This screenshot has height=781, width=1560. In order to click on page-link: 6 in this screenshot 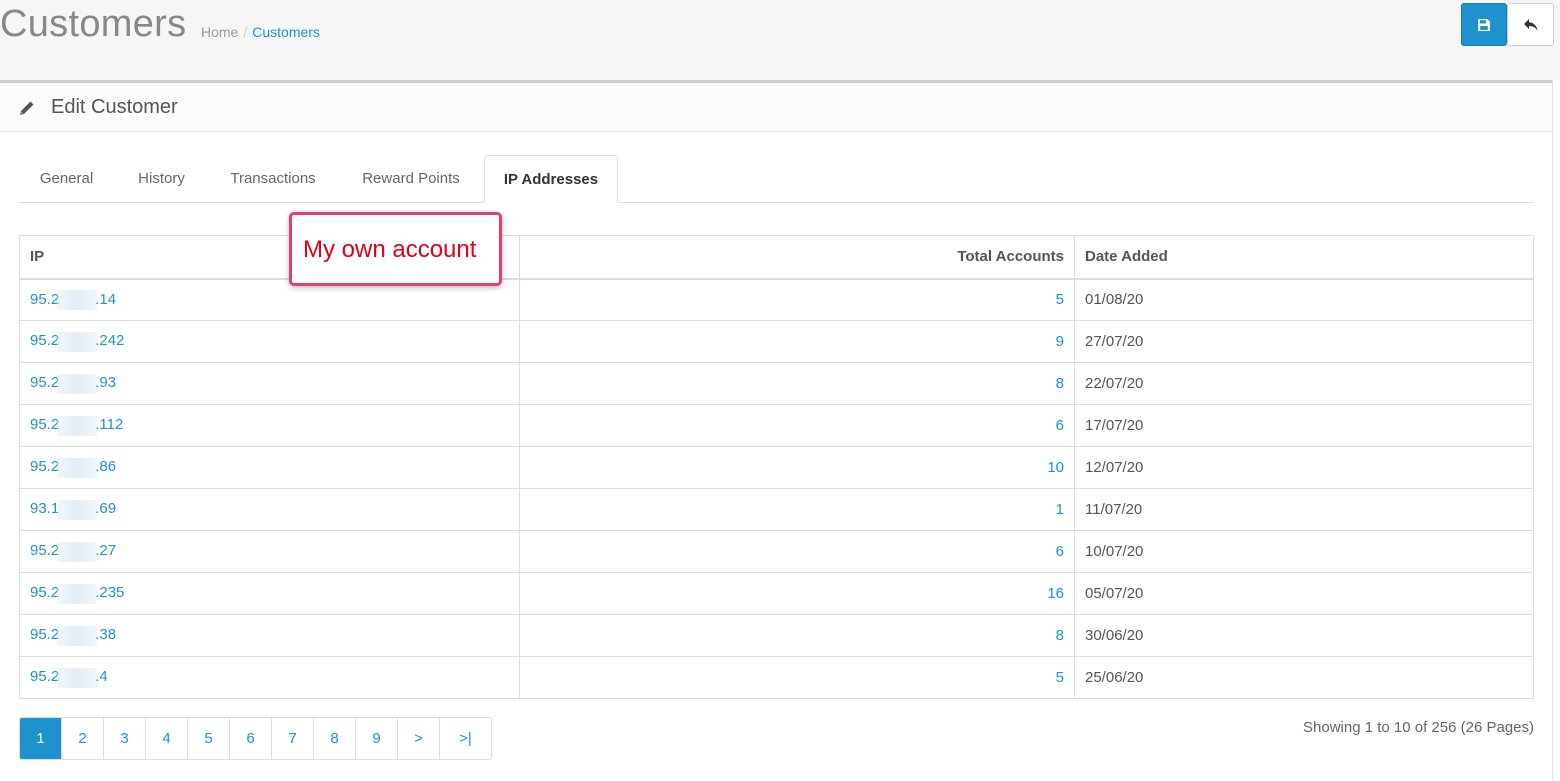, I will do `click(251, 738)`.